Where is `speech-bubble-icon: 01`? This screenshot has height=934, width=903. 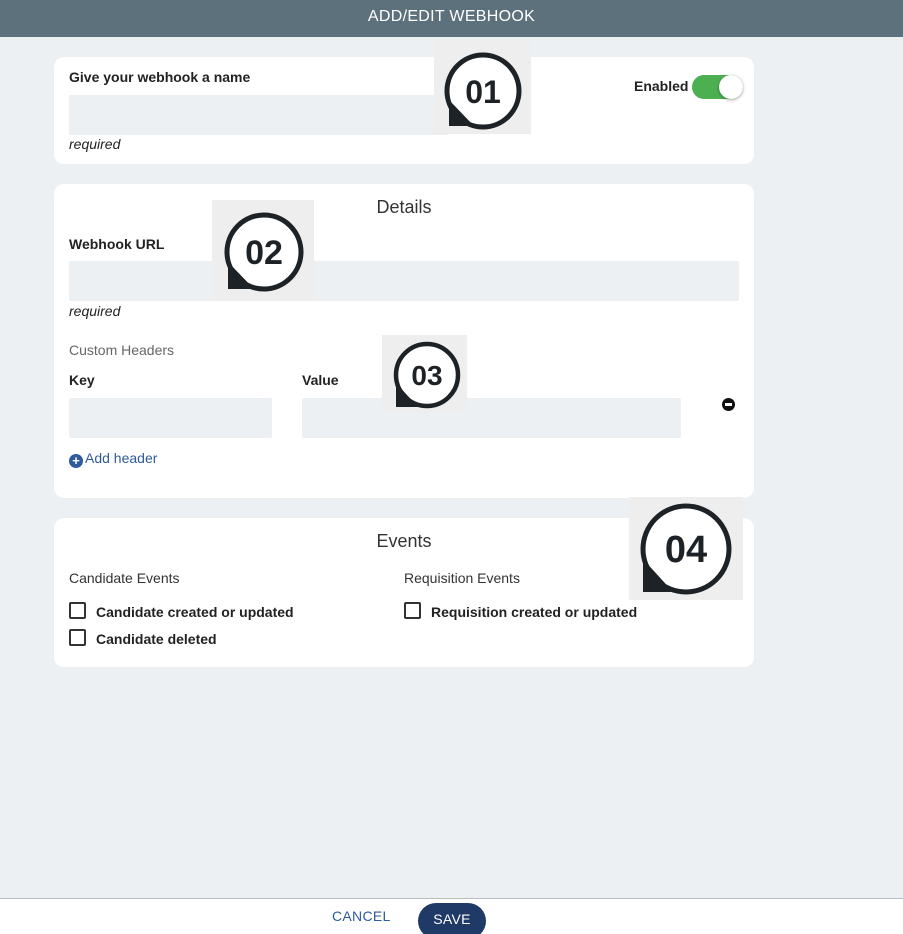 speech-bubble-icon: 01 is located at coordinates (483, 91).